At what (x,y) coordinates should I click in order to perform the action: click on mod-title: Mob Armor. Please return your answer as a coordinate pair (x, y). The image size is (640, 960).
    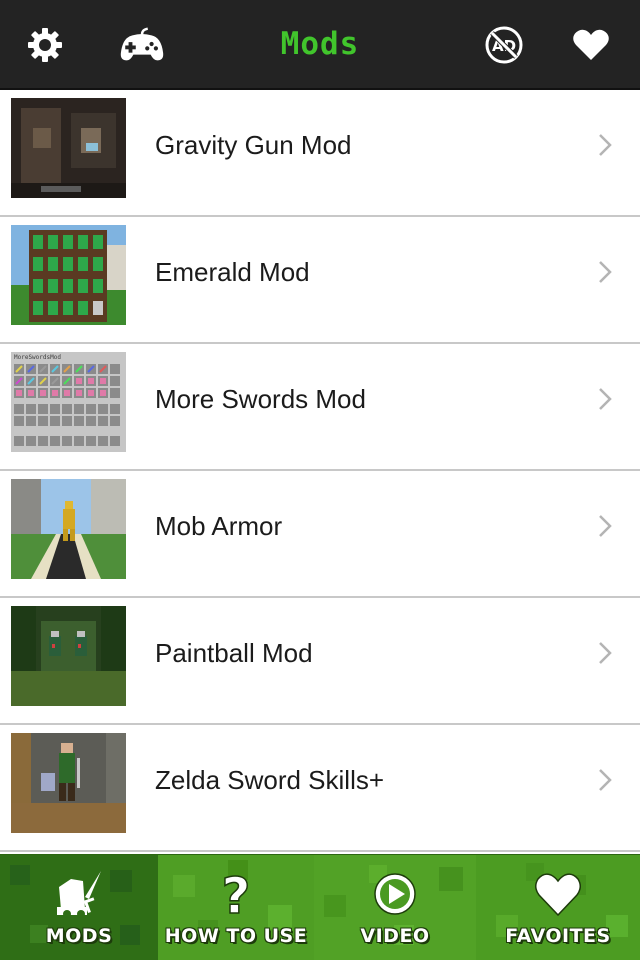
    Looking at the image, I should click on (219, 525).